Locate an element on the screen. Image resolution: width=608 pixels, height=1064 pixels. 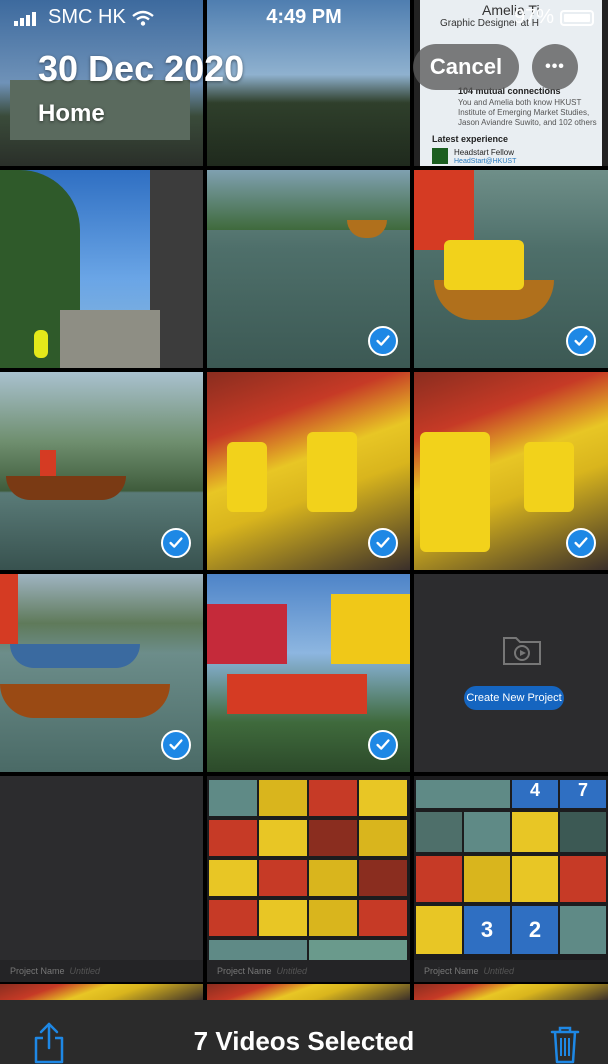
status-right: 97% is located at coordinates (554, 17).